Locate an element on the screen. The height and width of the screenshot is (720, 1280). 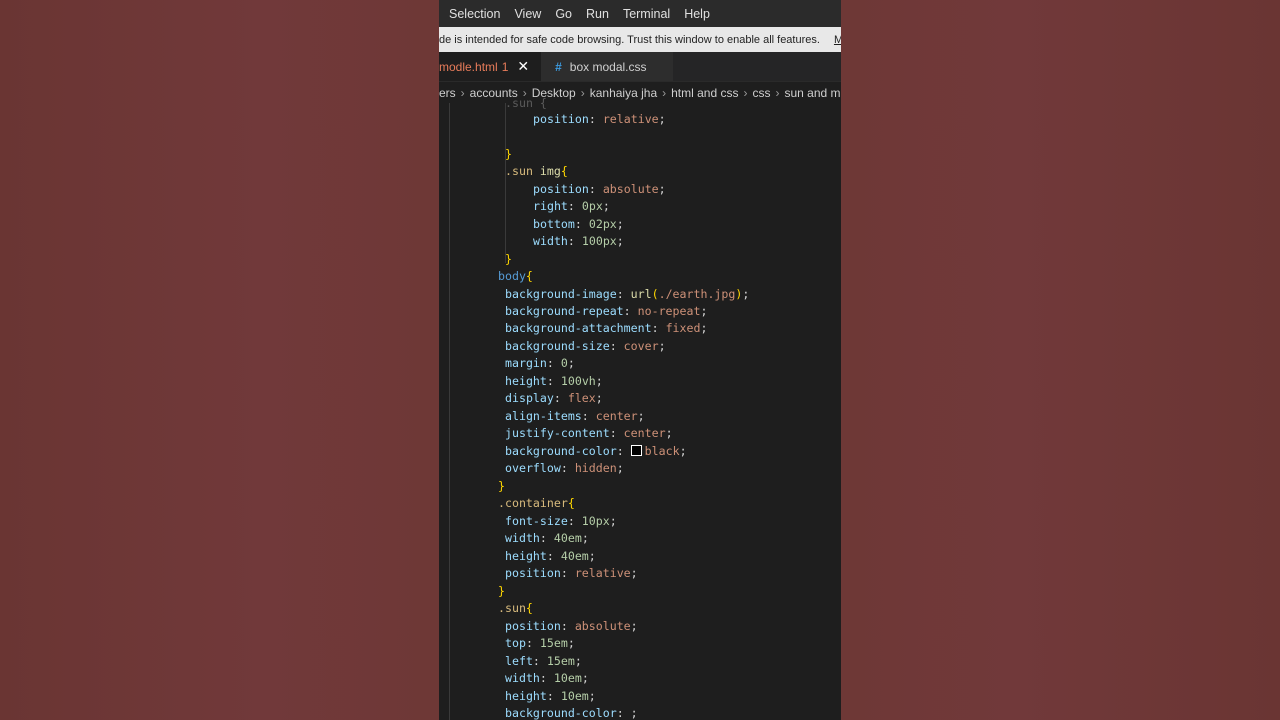
menu-selection: Selection is located at coordinates (474, 14).